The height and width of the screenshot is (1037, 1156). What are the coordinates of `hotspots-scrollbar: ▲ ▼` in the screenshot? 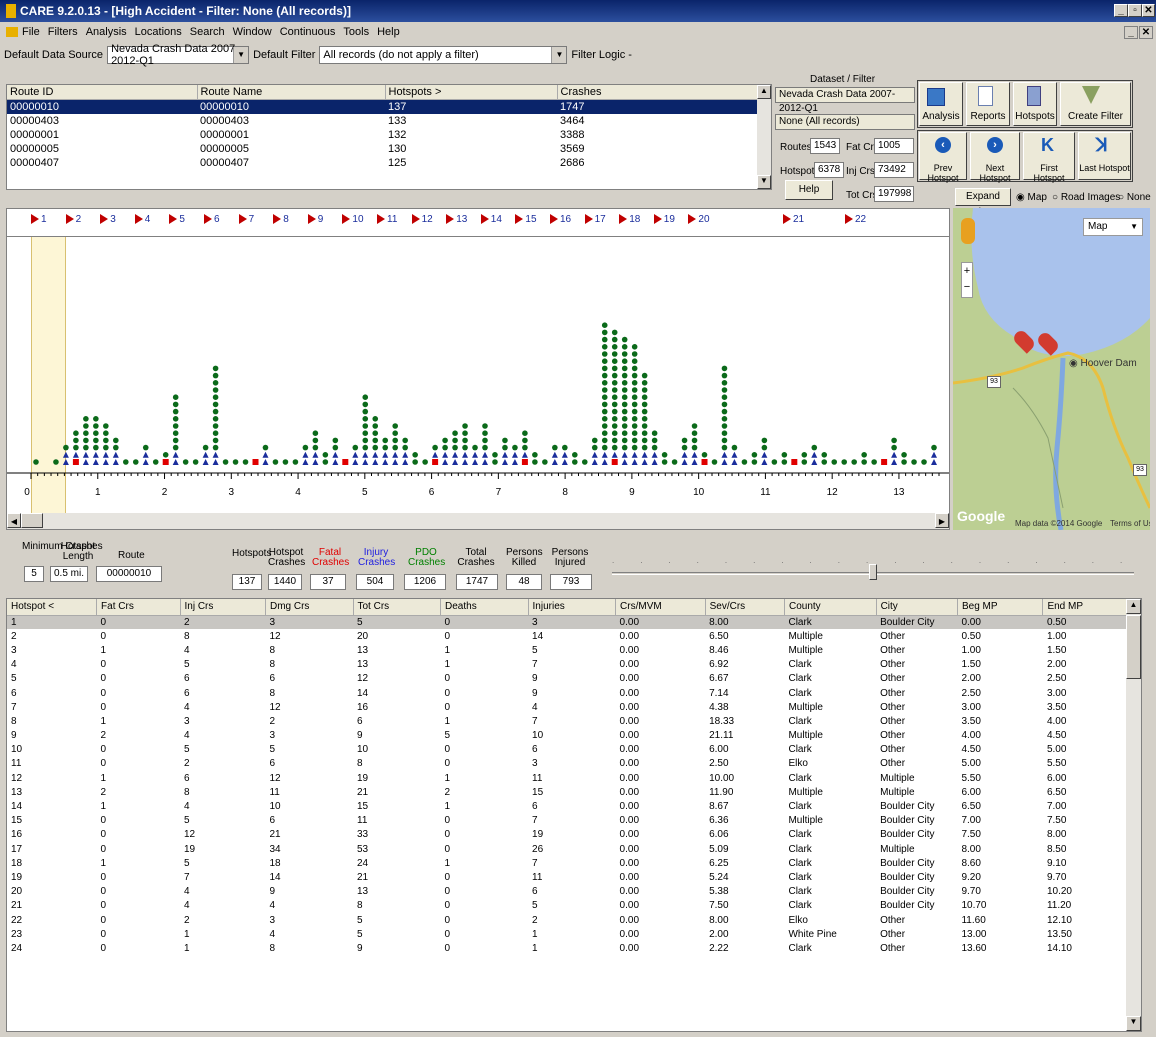 It's located at (1133, 815).